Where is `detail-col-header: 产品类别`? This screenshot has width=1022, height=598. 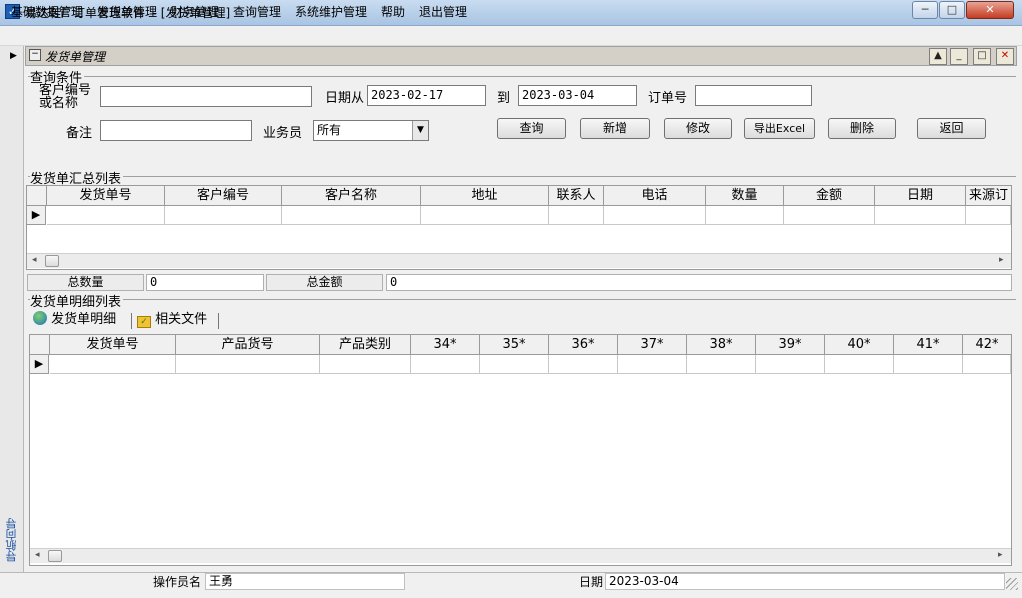 detail-col-header: 产品类别 is located at coordinates (365, 345).